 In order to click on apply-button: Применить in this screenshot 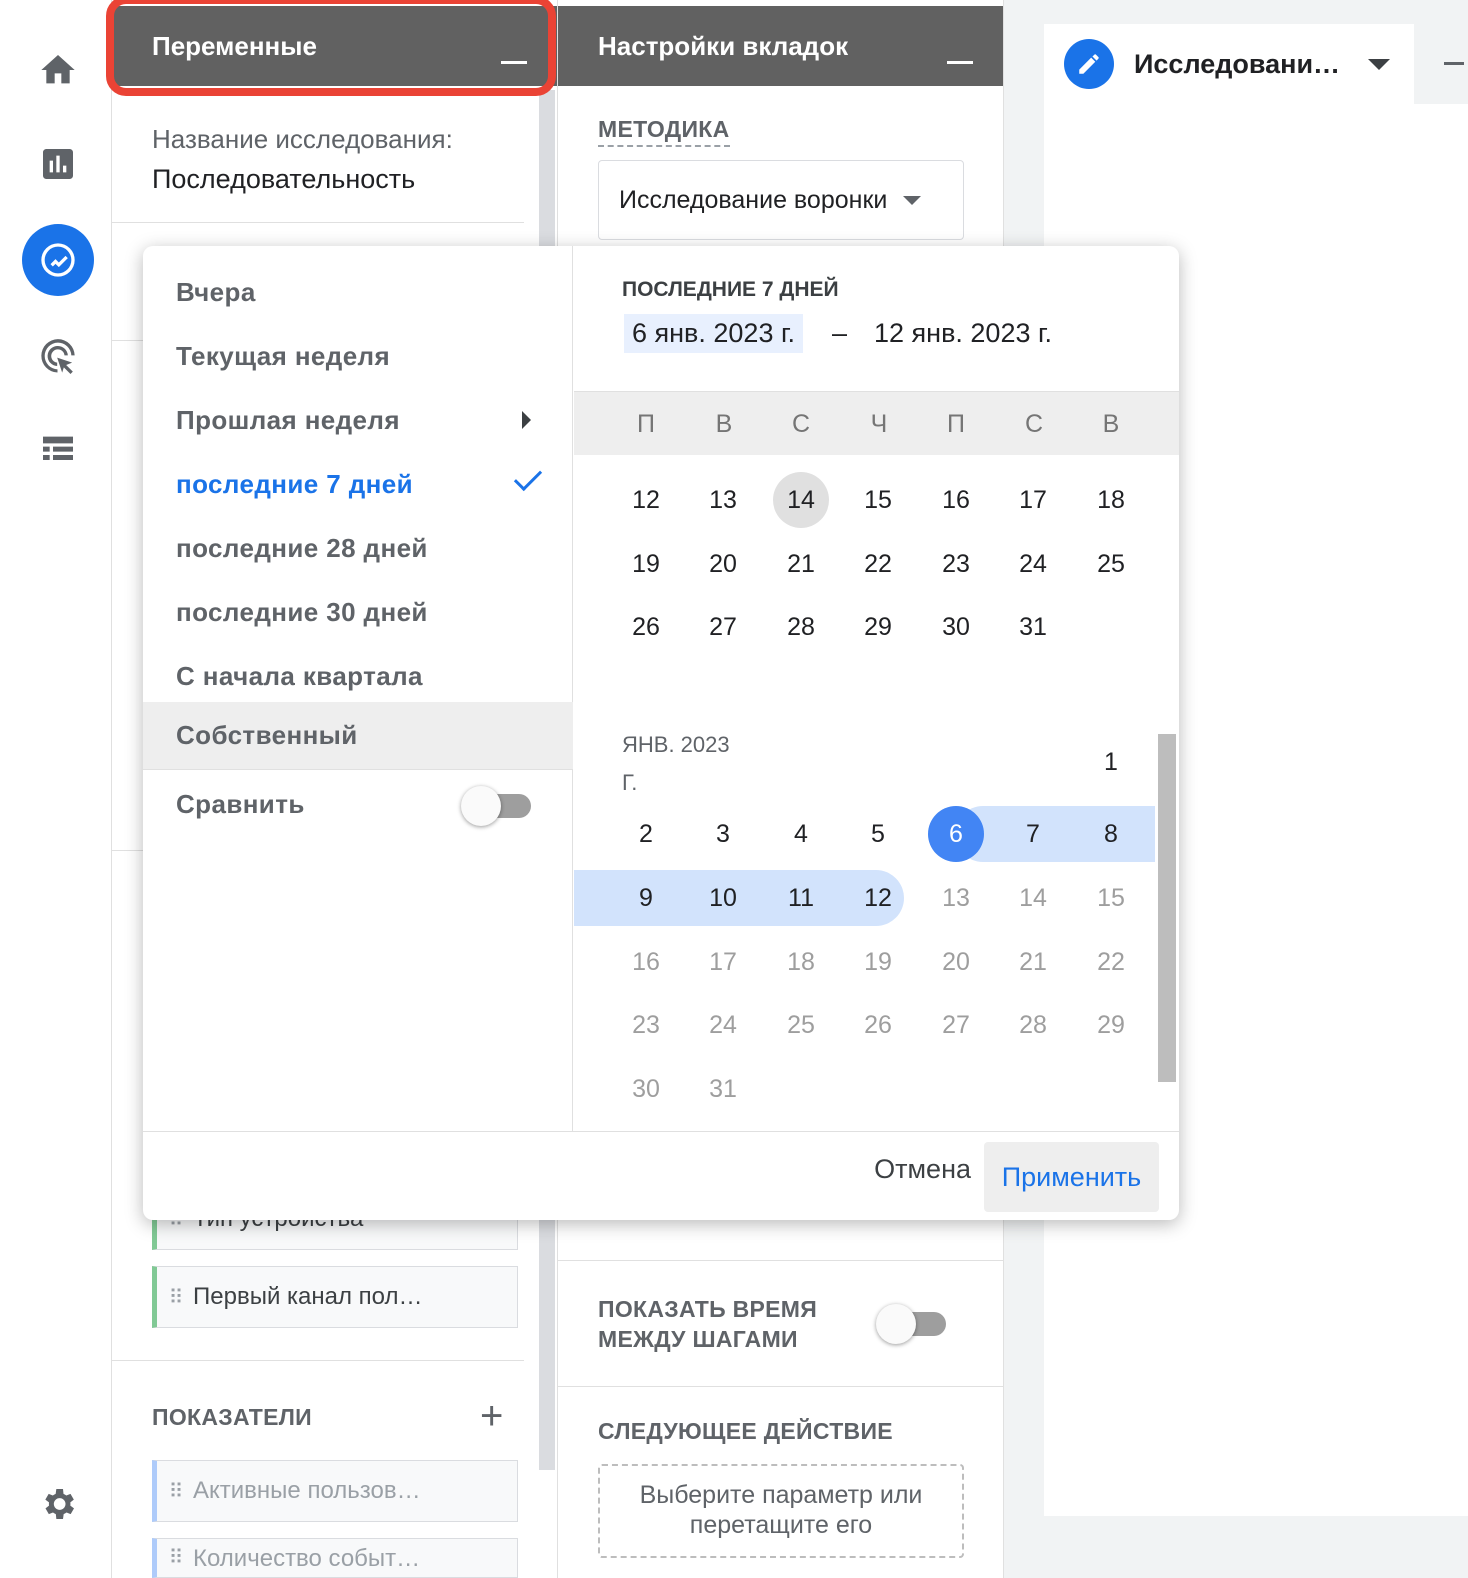, I will do `click(1071, 1177)`.